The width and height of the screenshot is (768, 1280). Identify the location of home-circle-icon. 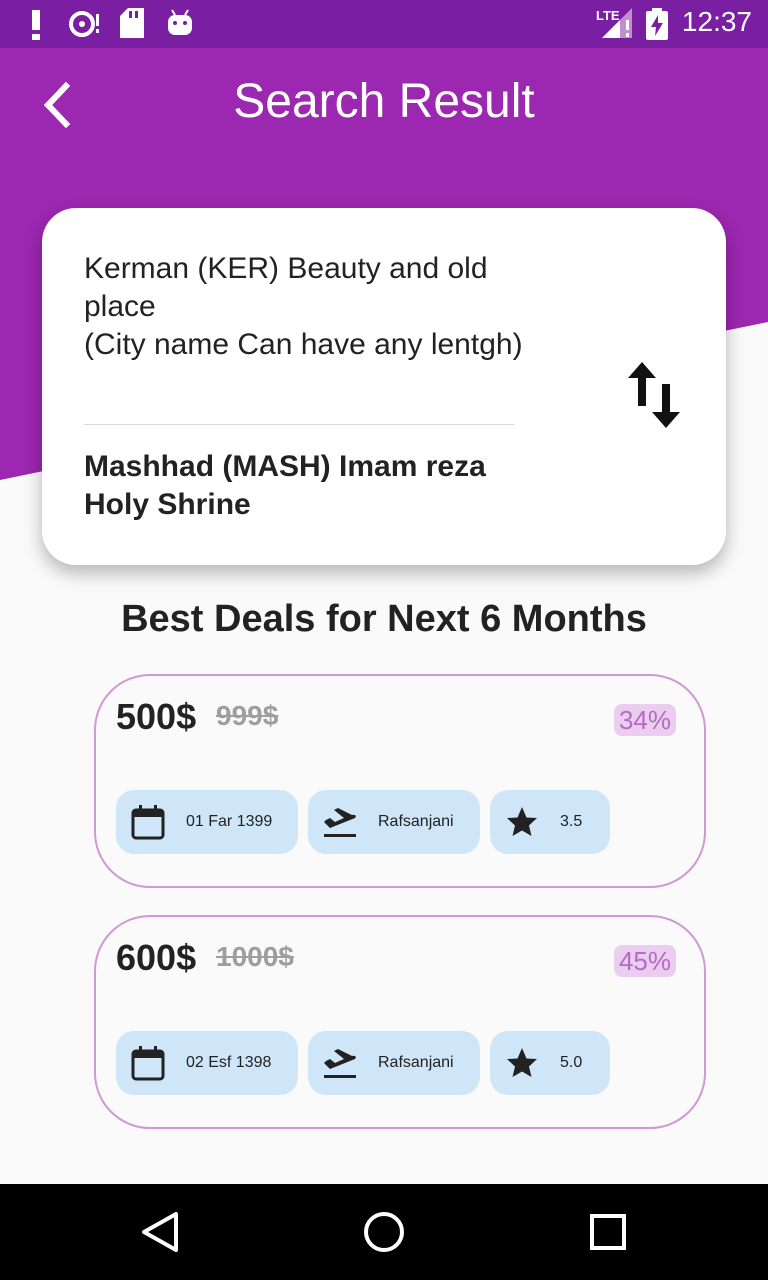
(384, 1232).